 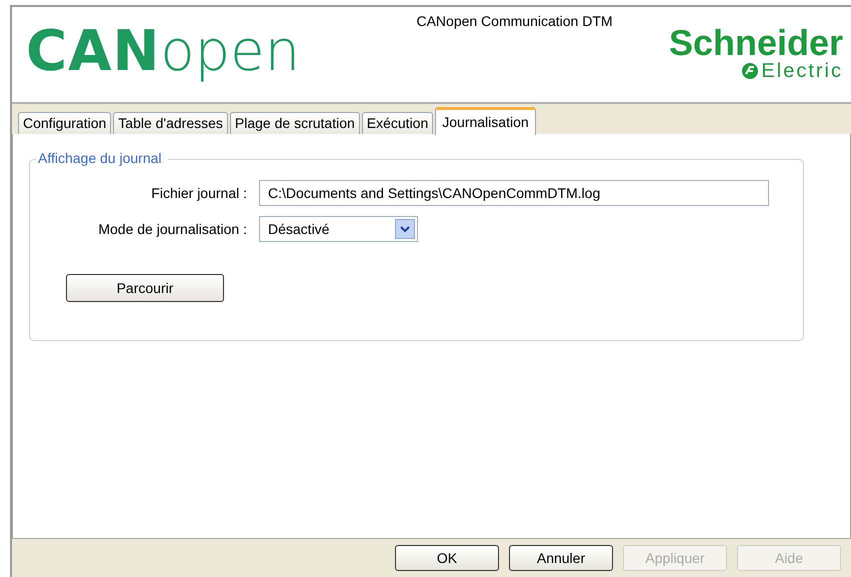 I want to click on chevron-down-icon, so click(x=405, y=229).